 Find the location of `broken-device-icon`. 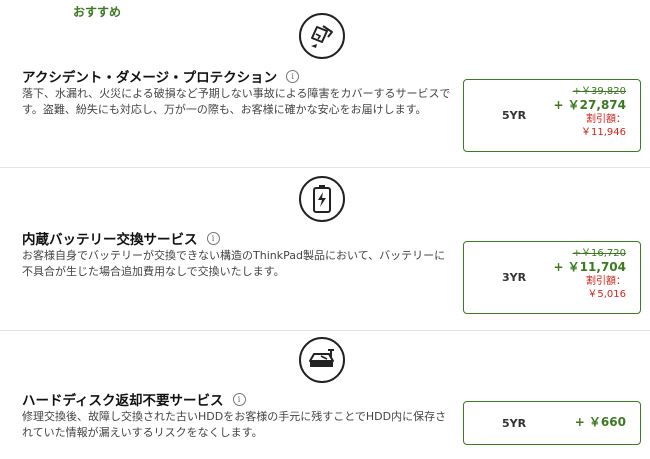

broken-device-icon is located at coordinates (322, 36).